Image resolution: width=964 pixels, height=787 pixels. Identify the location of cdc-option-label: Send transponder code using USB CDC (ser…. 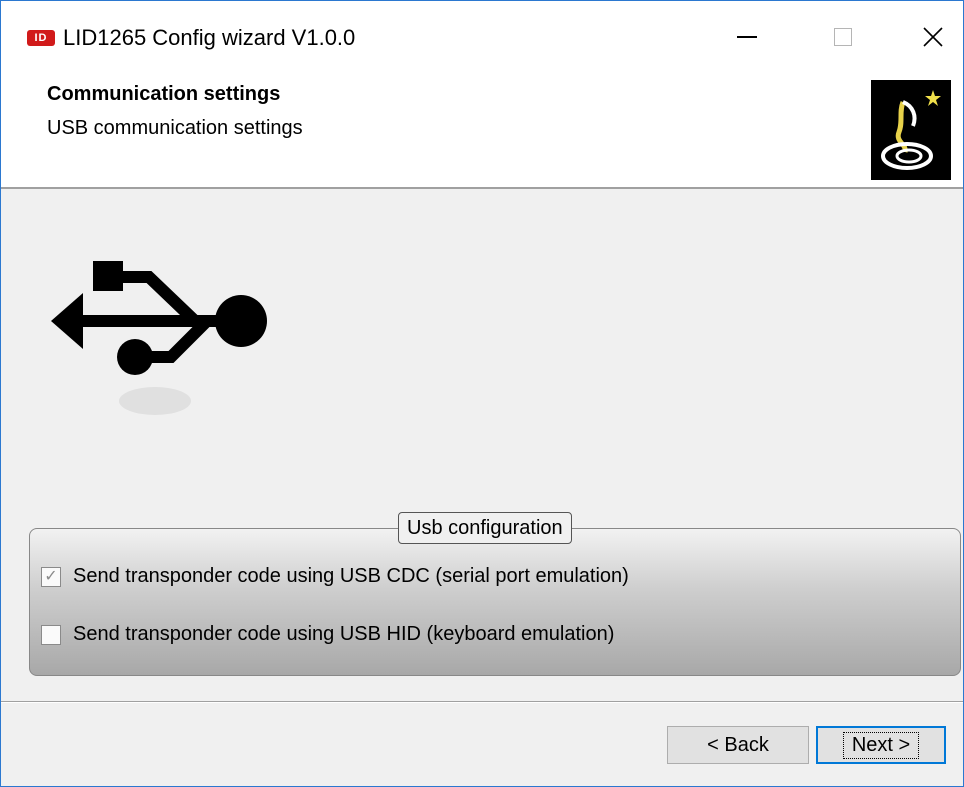
(351, 576).